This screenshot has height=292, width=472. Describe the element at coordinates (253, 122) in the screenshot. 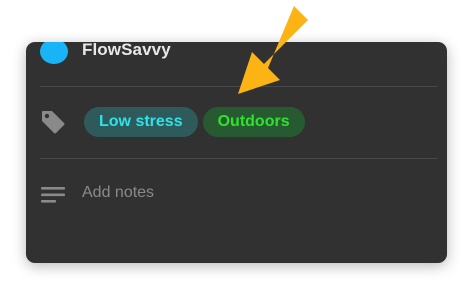

I see `tag-chip-outdoors: Outdoors` at that location.